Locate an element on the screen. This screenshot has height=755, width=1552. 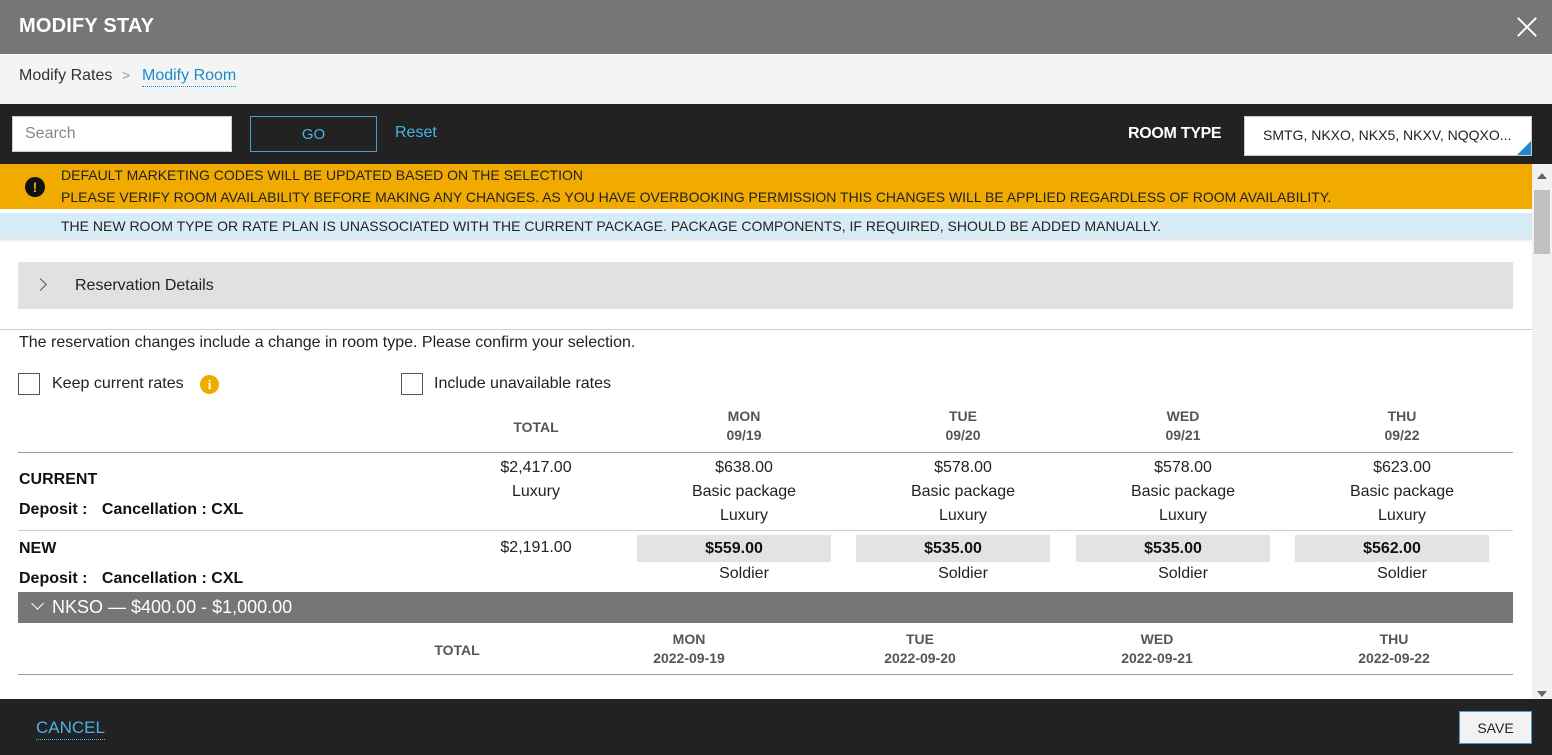
current-rate-cell: $638.00 Basic package Luxury is located at coordinates (744, 492).